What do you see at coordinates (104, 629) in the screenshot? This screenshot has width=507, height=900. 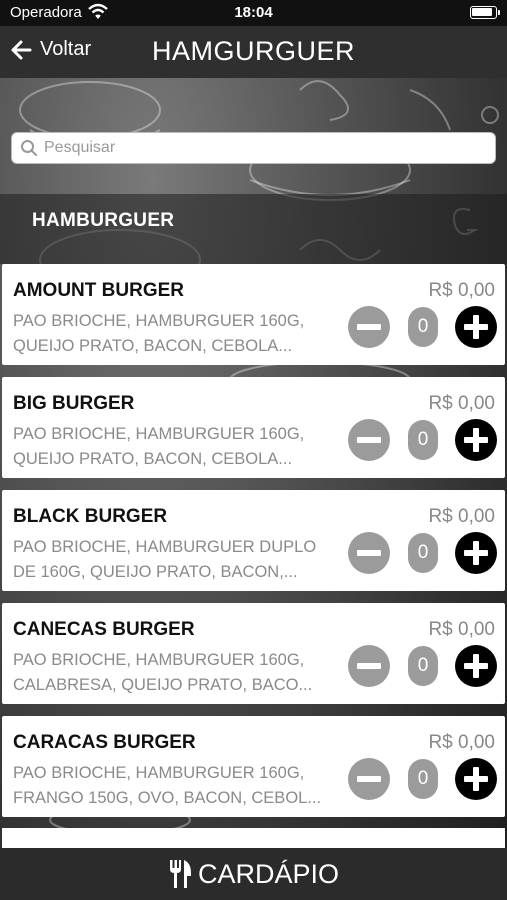 I see `product-name: CANECAS BURGER` at bounding box center [104, 629].